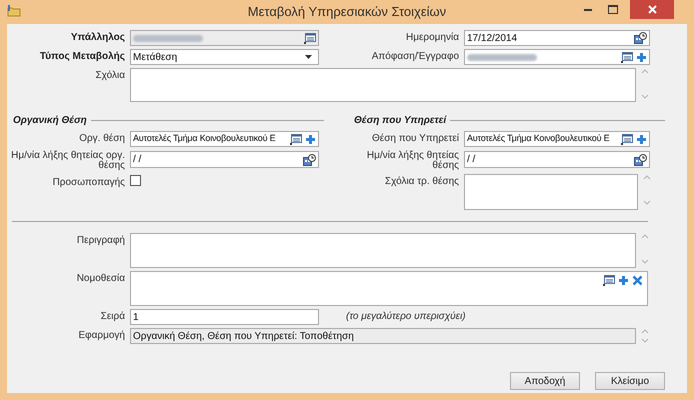 This screenshot has height=400, width=694. Describe the element at coordinates (415, 139) in the screenshot. I see `field-label: Θέση που Υπηρετεί` at that location.